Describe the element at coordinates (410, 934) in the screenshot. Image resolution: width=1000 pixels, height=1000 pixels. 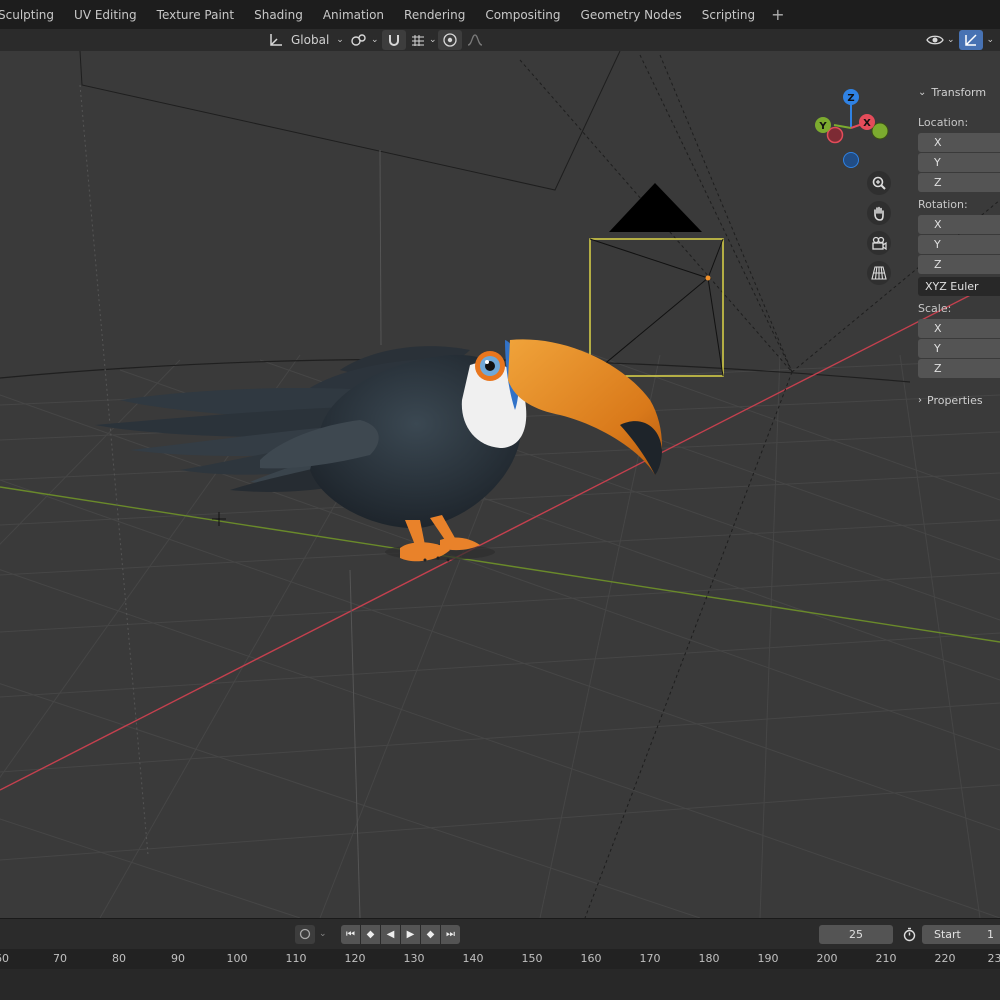
I see `play-icon: ▶` at that location.